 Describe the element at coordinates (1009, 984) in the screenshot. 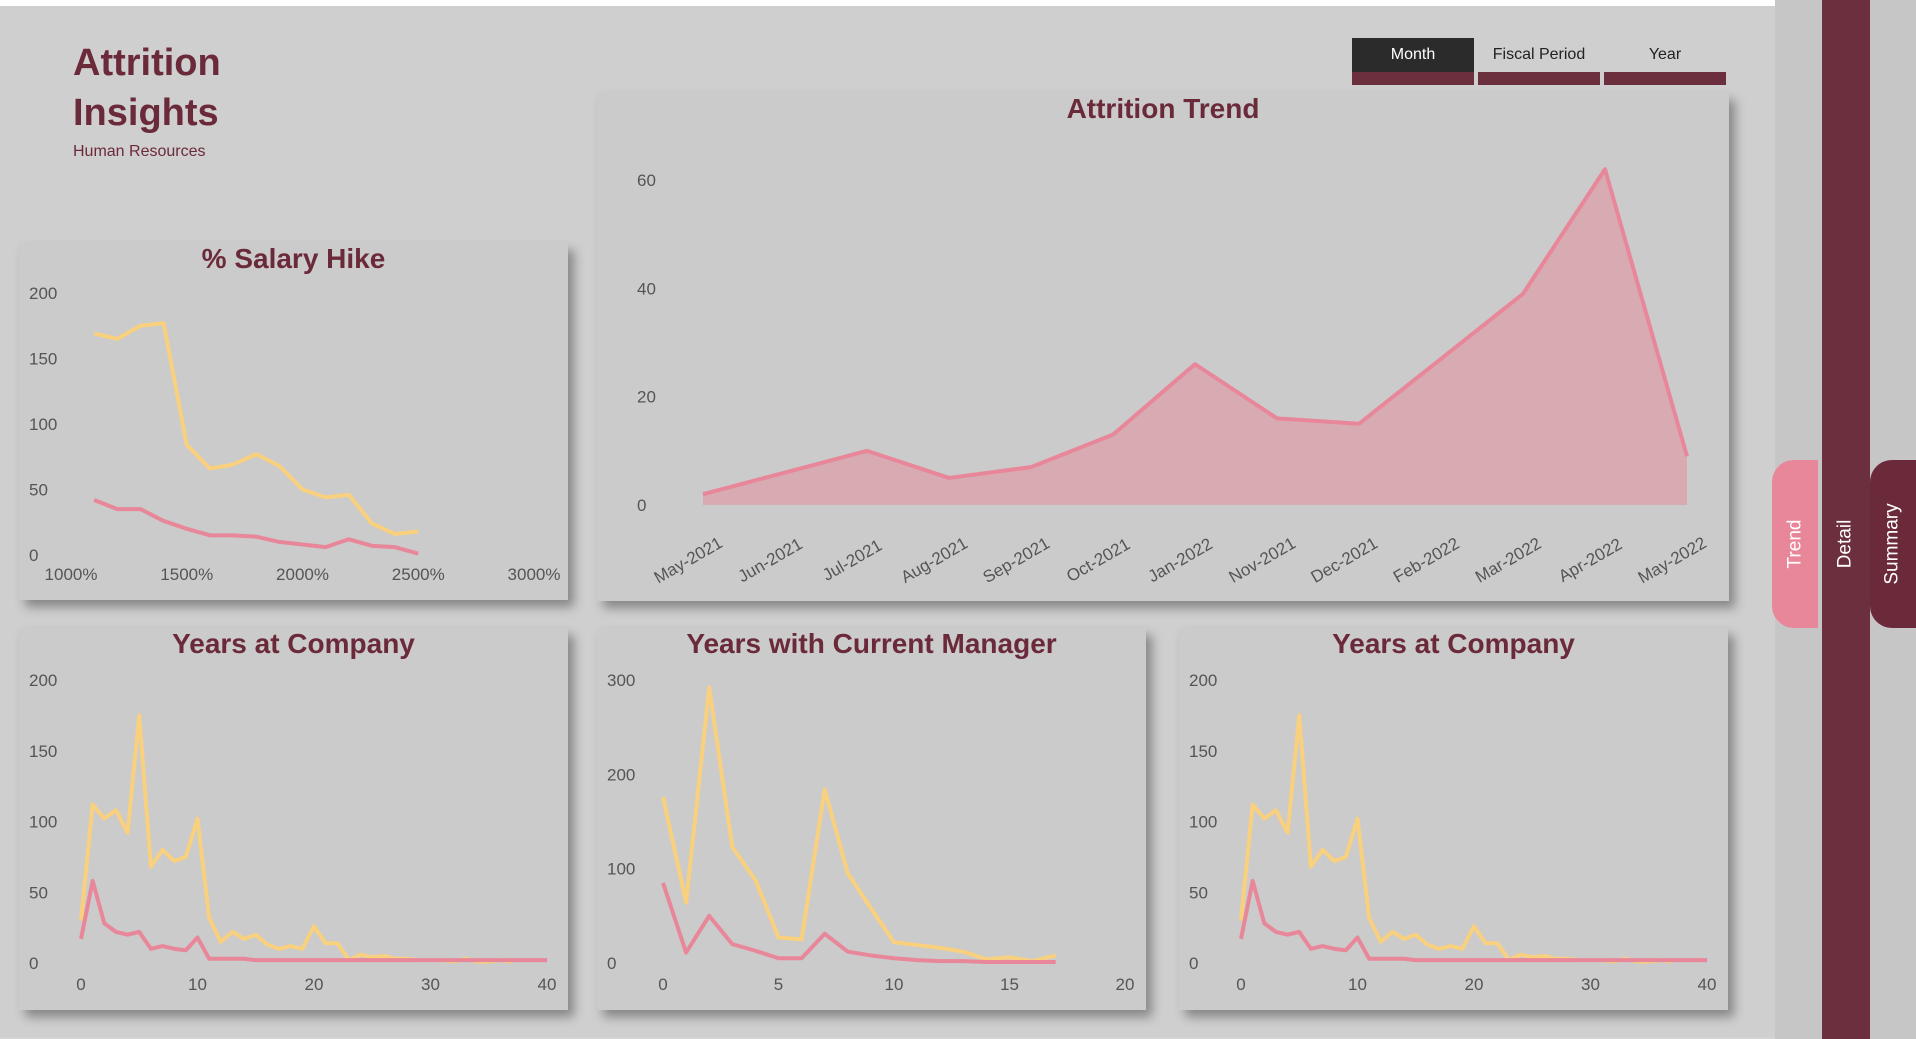

I see `x-tick-label: 15` at that location.